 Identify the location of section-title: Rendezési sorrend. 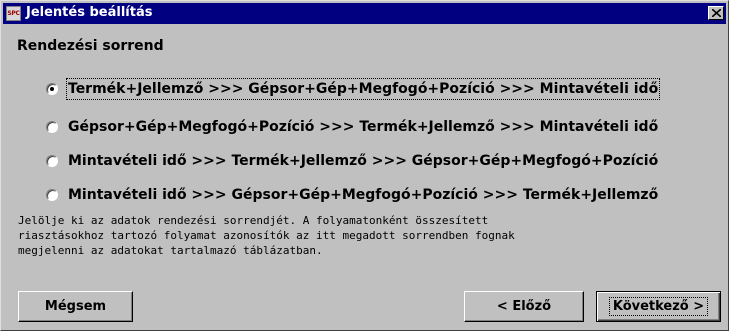
(90, 46).